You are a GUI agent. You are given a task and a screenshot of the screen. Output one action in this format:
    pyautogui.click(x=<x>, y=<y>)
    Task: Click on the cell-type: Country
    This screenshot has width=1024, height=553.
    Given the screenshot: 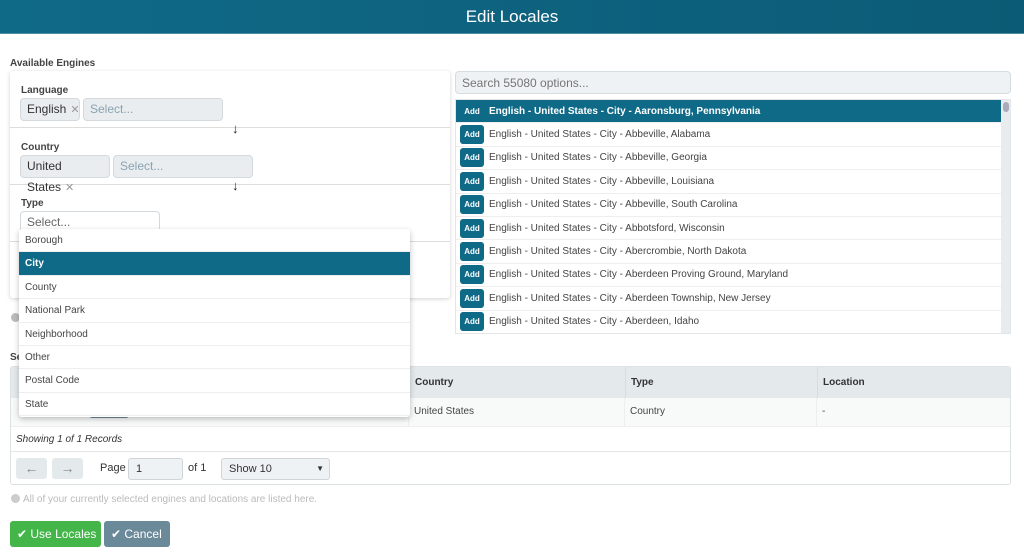 What is the action you would take?
    pyautogui.click(x=721, y=412)
    